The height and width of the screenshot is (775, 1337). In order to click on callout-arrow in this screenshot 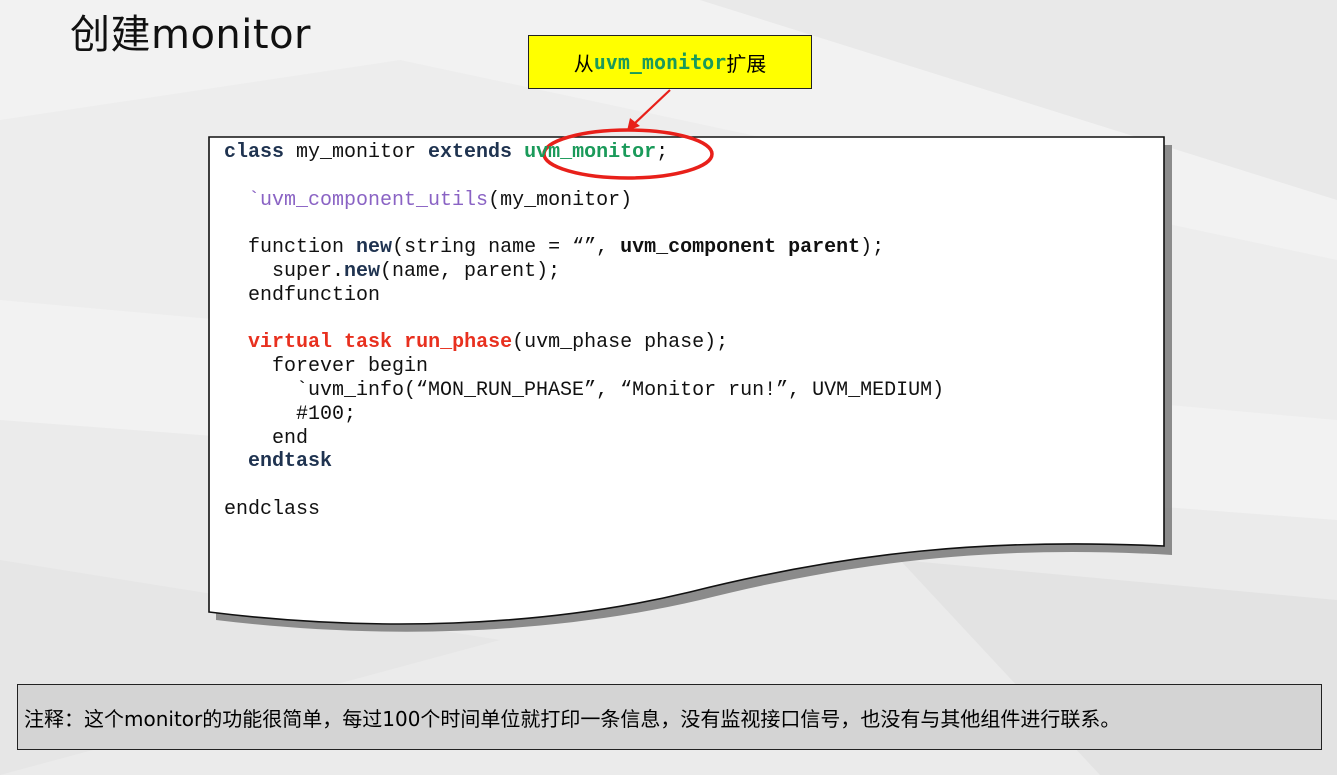, I will do `click(652, 107)`.